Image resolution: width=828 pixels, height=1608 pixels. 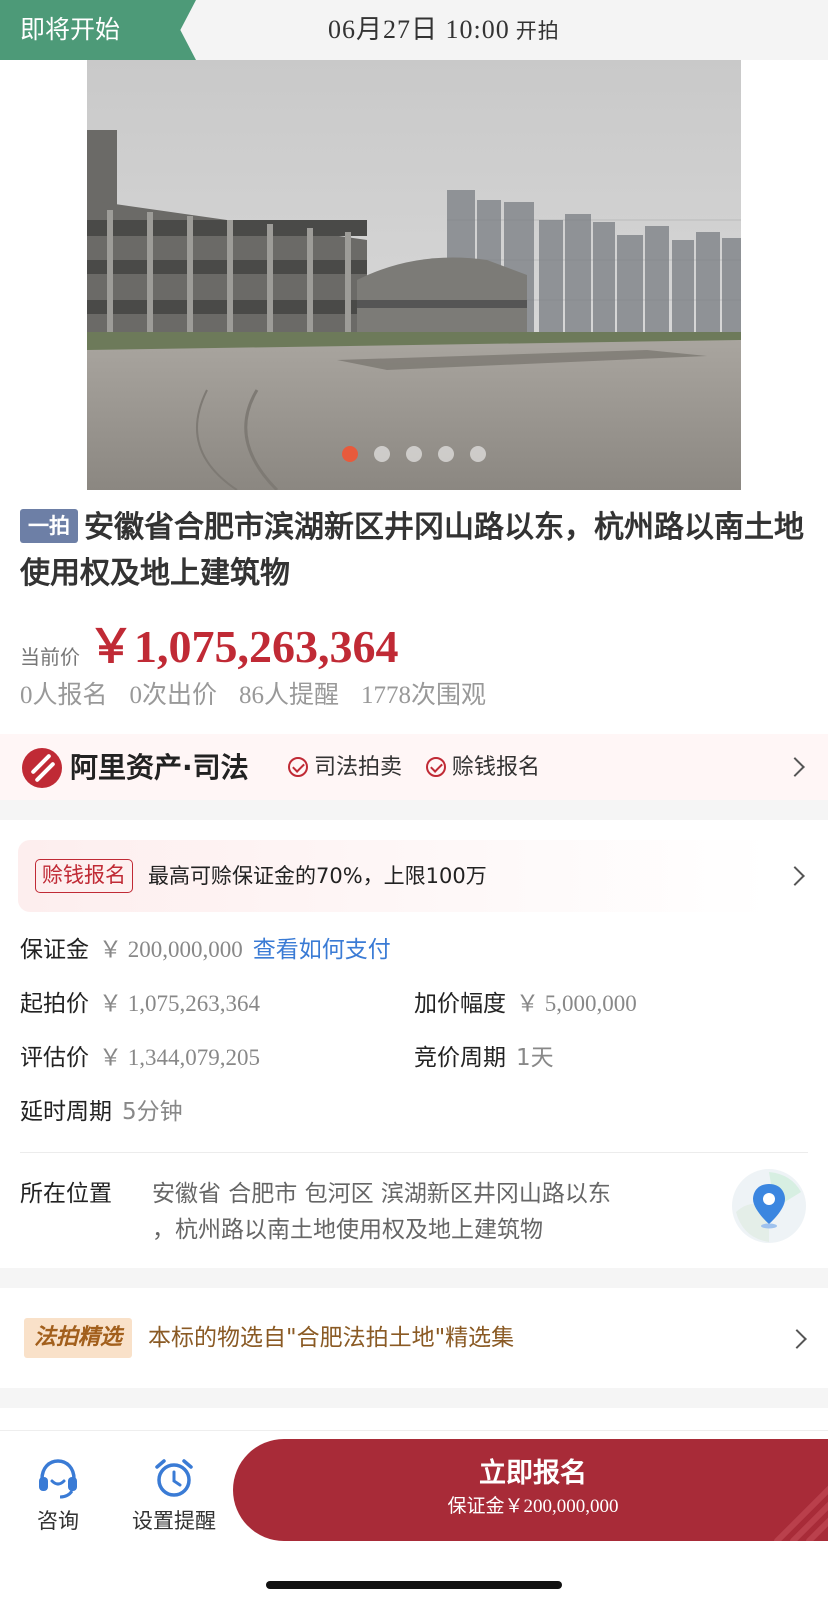 I want to click on start-time-value: 06月27日 10:00, so click(x=419, y=29).